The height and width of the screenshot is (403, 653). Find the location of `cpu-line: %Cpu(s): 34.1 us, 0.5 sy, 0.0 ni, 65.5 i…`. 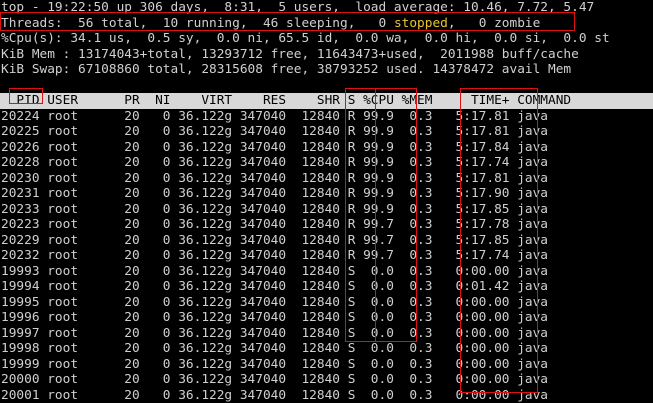

cpu-line: %Cpu(s): 34.1 us, 0.5 sy, 0.0 ni, 65.5 i… is located at coordinates (305, 38).